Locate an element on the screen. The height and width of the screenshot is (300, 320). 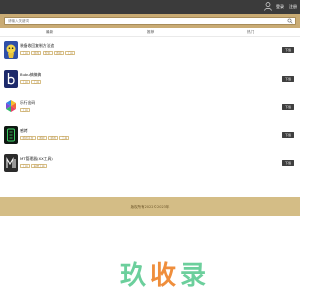
app-tags: 工具 游戏 安卓 游戏 工具 is located at coordinates (48, 52).